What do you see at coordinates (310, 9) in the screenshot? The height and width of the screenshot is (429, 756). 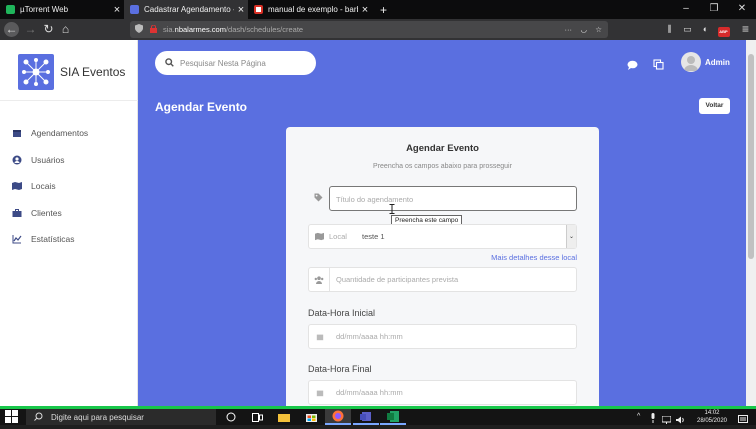 I see `browser-tab: manual de exemplo - barbosa ×` at bounding box center [310, 9].